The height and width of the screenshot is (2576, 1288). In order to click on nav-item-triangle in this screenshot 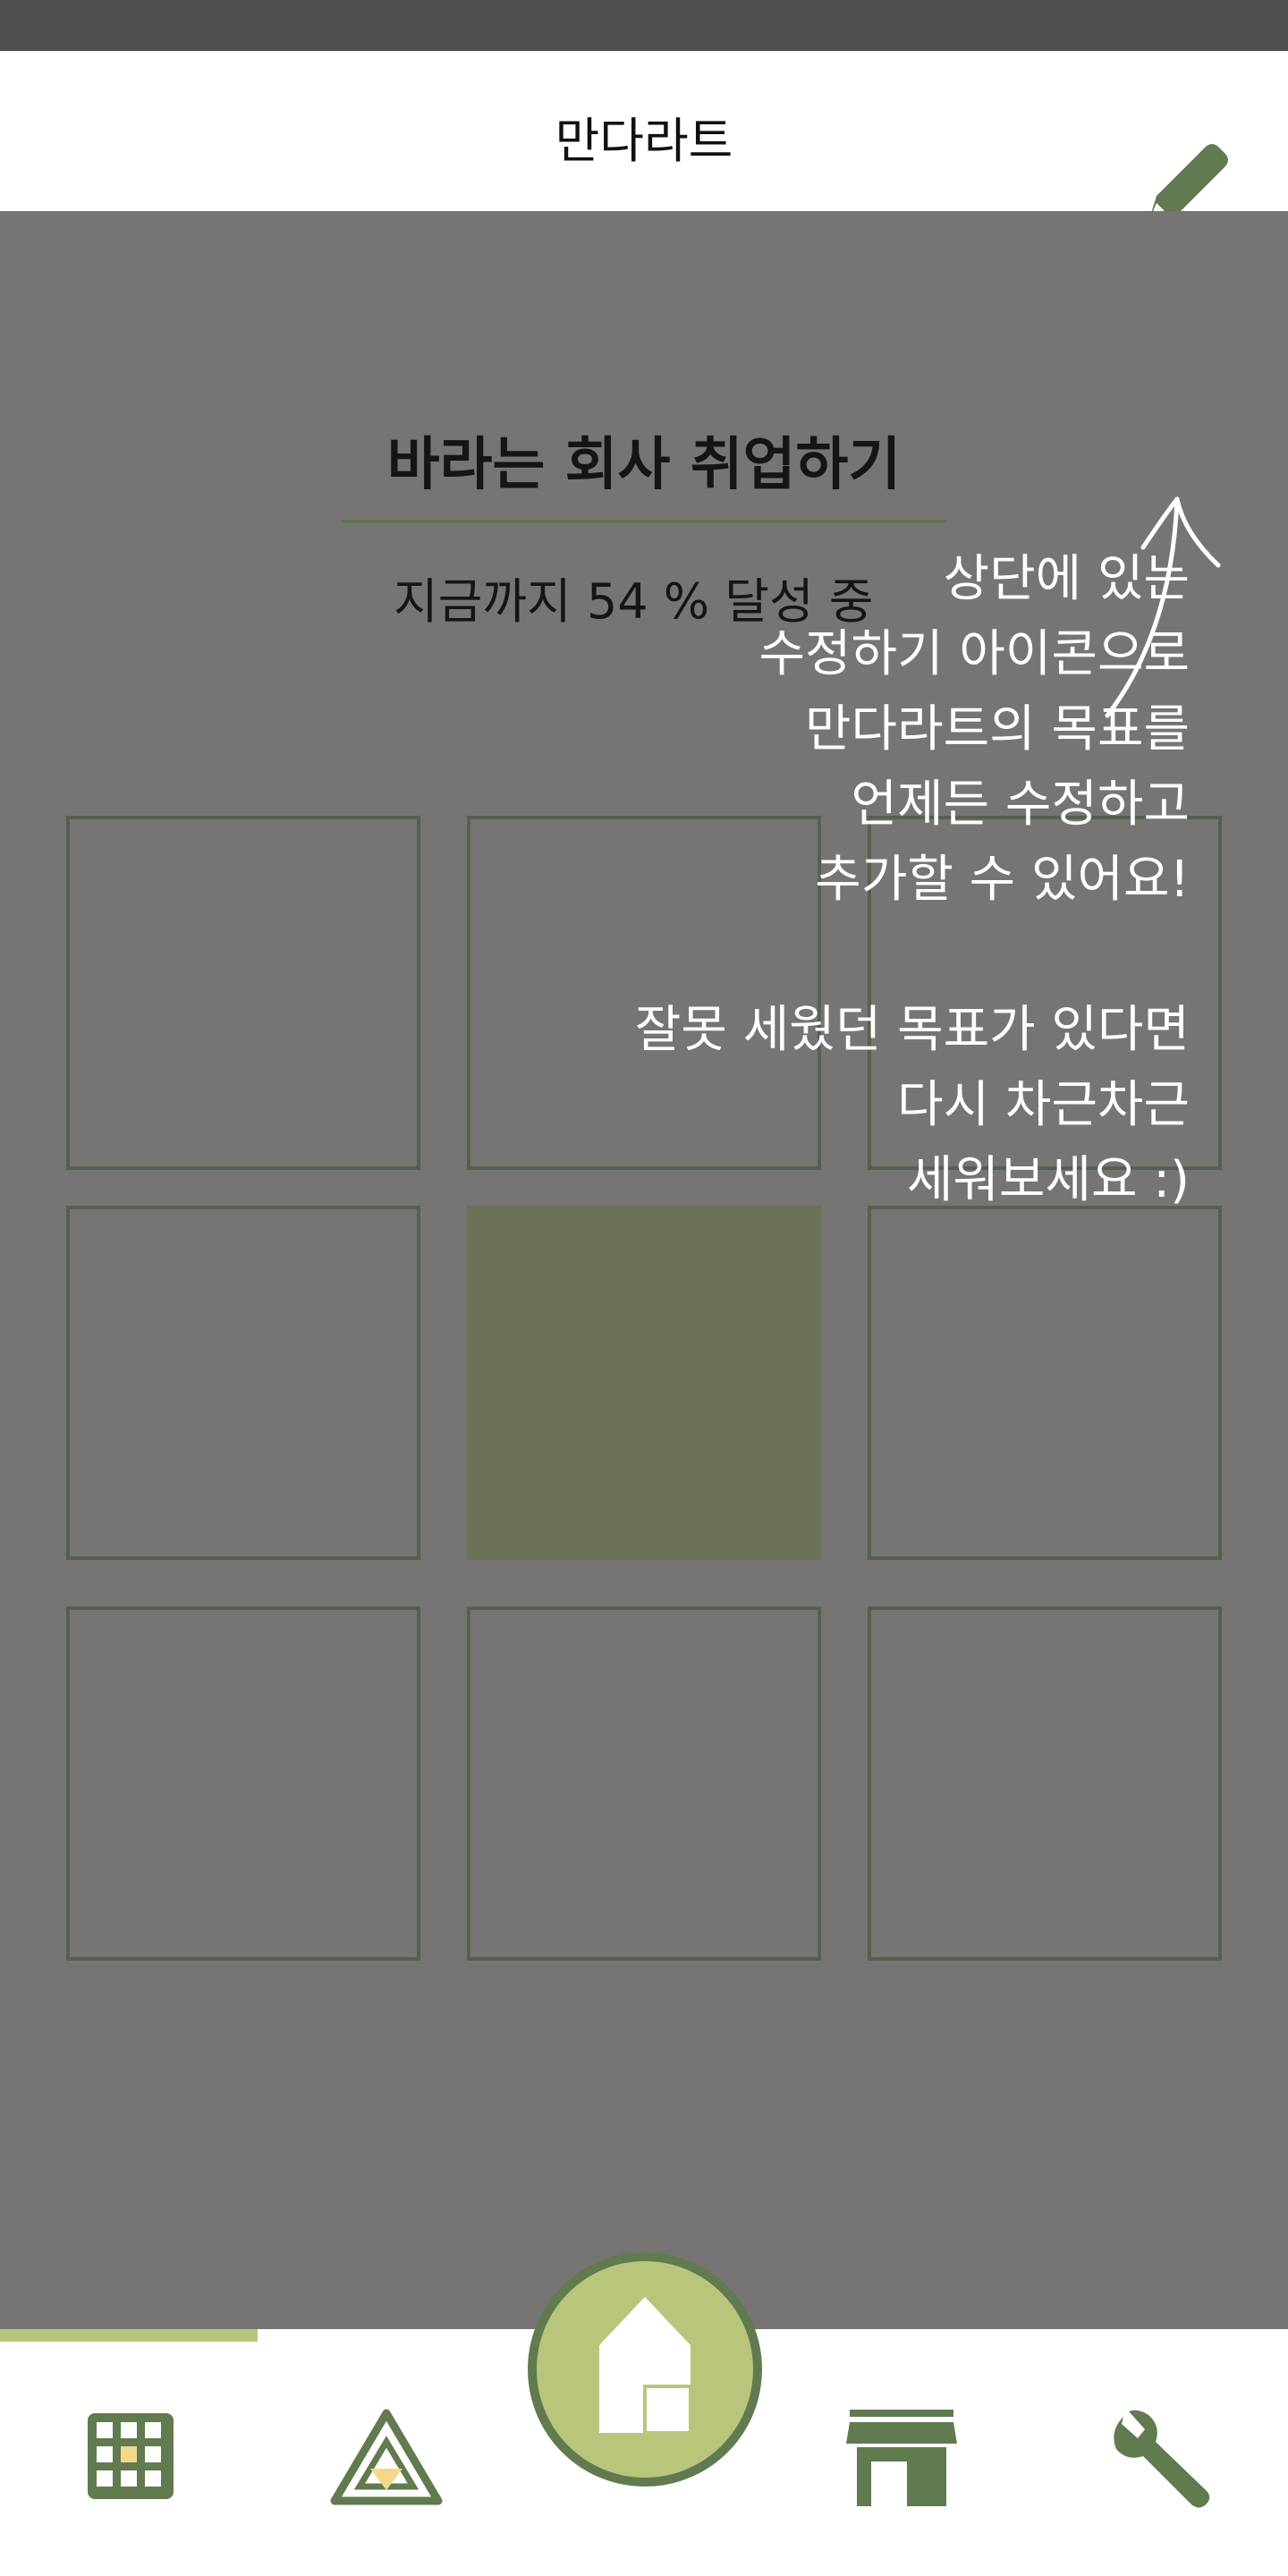, I will do `click(386, 2459)`.